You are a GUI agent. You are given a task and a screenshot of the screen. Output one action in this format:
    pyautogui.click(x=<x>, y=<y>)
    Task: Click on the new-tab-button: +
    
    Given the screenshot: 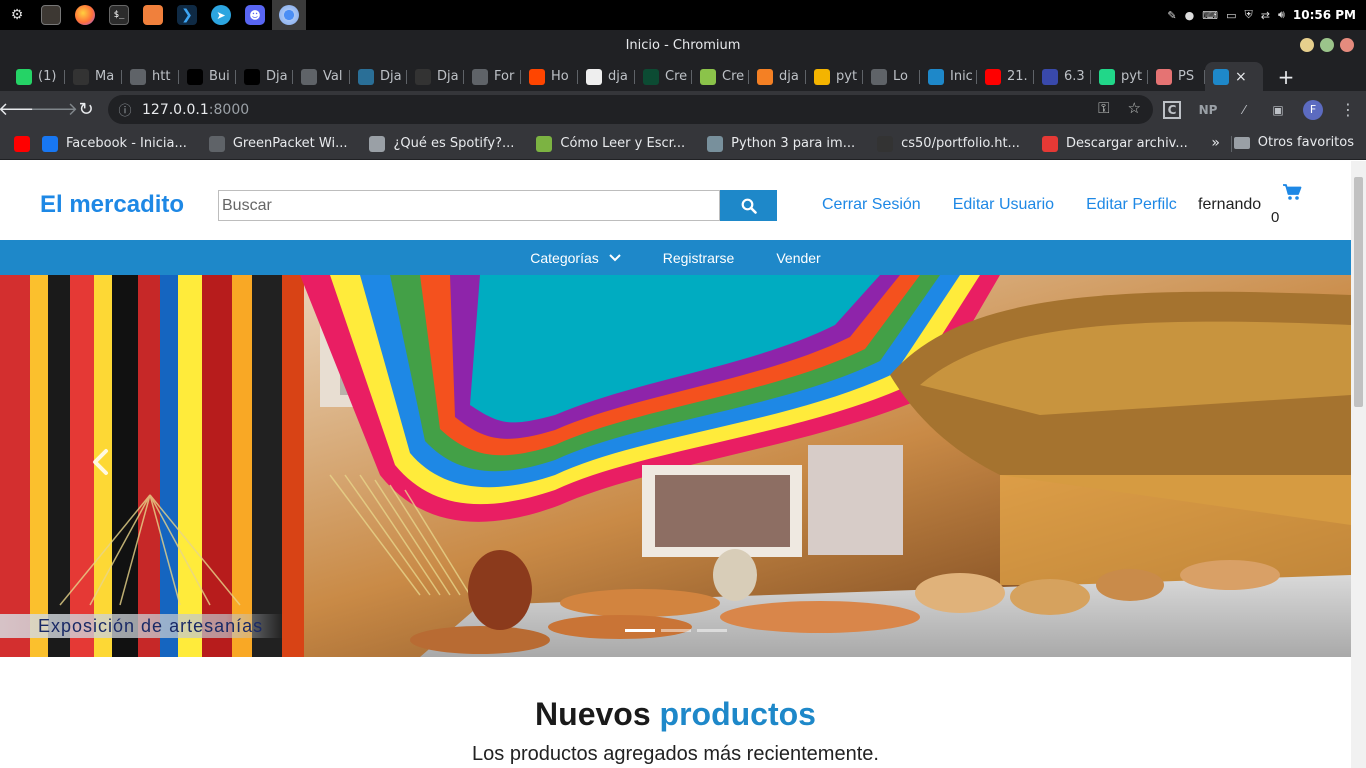 What is the action you would take?
    pyautogui.click(x=1286, y=76)
    